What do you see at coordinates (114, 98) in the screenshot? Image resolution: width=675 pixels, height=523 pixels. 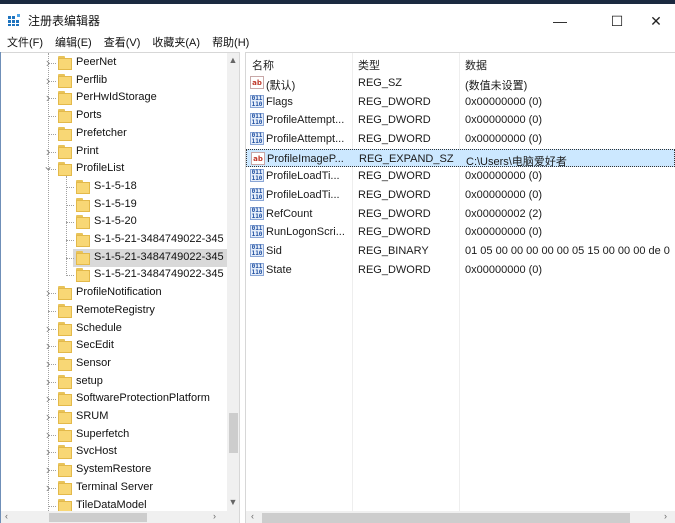 I see `tree-item: › PerHwIdStorage` at bounding box center [114, 98].